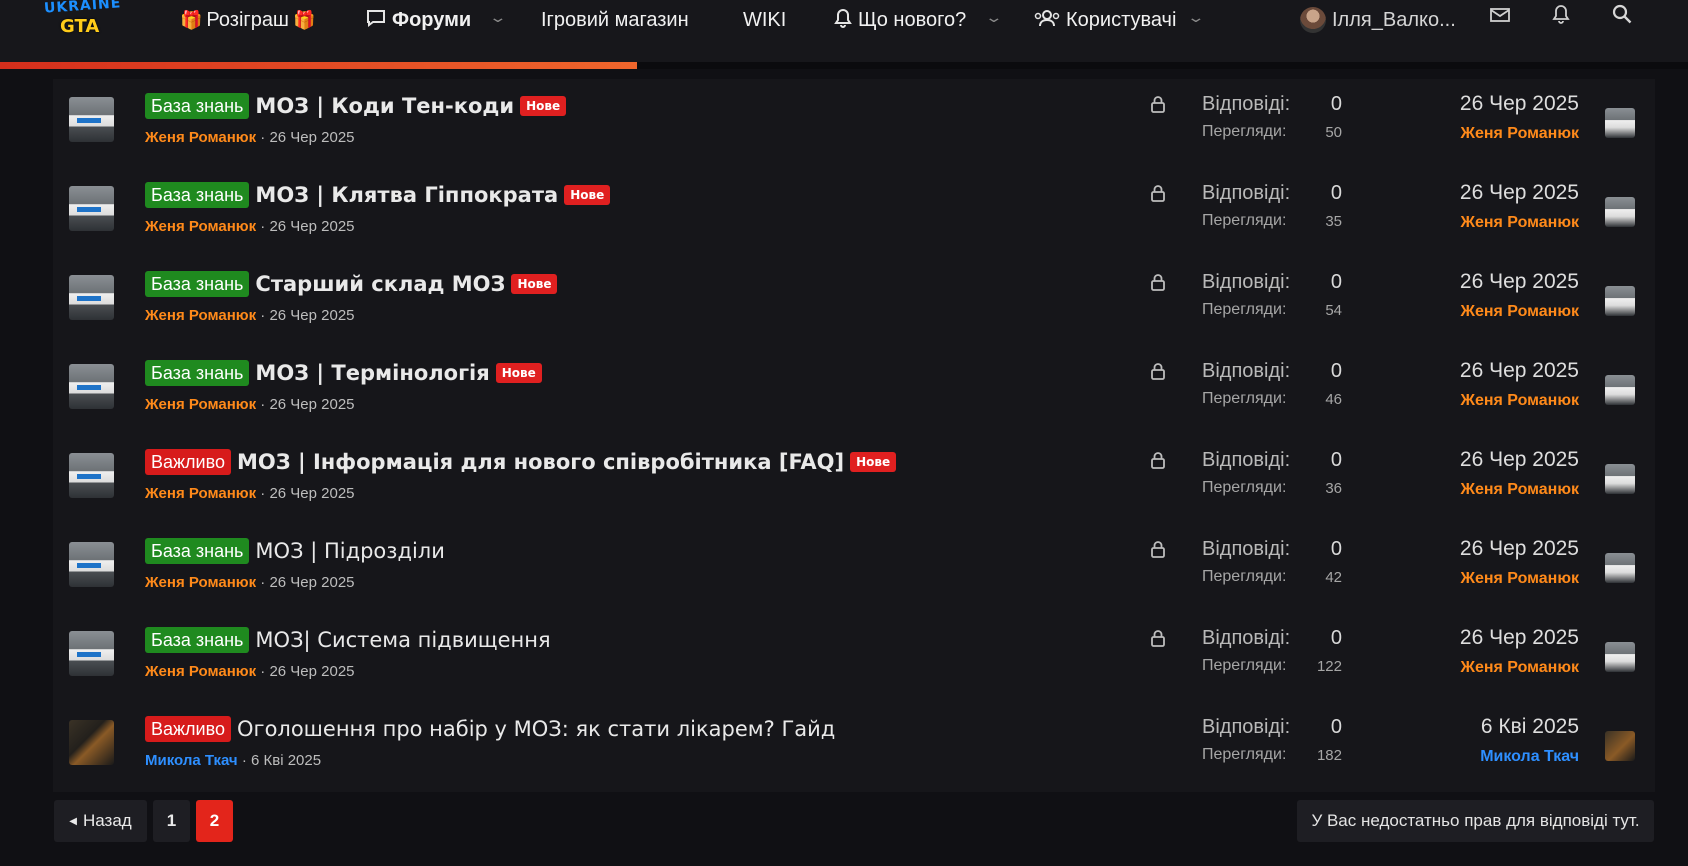 This screenshot has height=866, width=1688. What do you see at coordinates (1333, 399) in the screenshot?
I see `views-count: 46` at bounding box center [1333, 399].